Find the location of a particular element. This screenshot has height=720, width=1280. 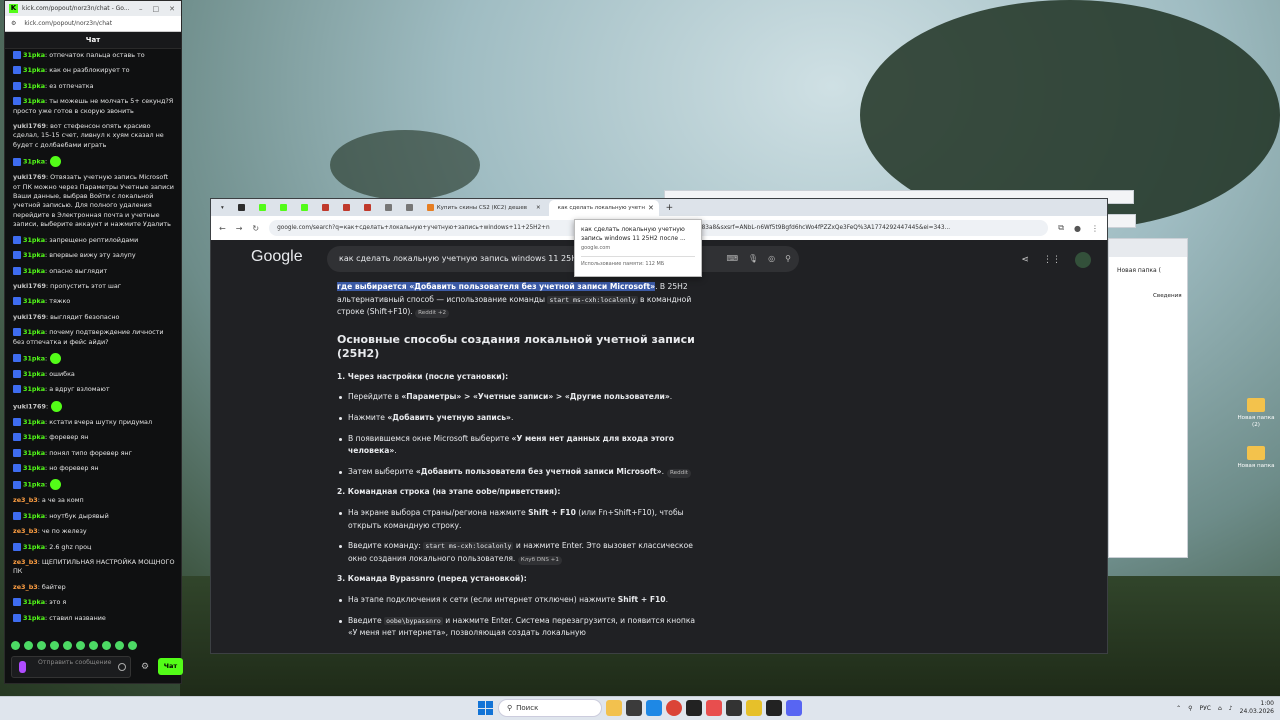

mic-icon: 🎙 is located at coordinates (753, 259).